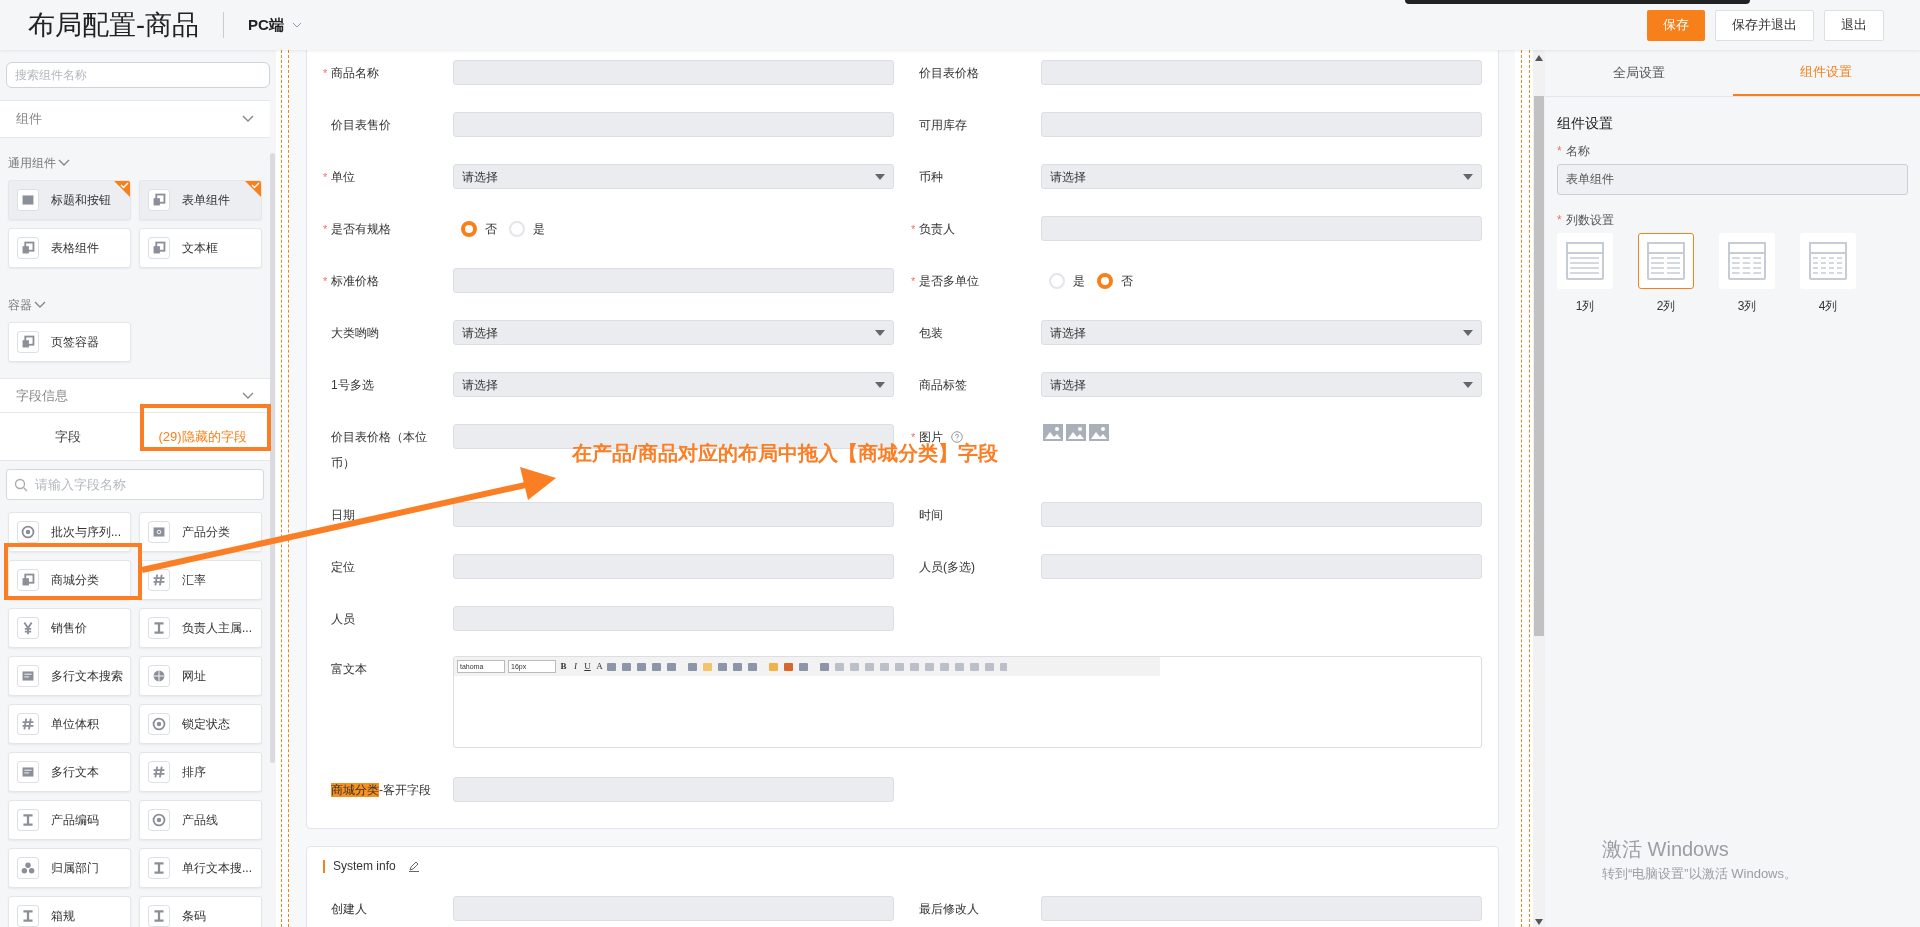 The width and height of the screenshot is (1920, 927). Describe the element at coordinates (1854, 25) in the screenshot. I see `header-button: 退出` at that location.